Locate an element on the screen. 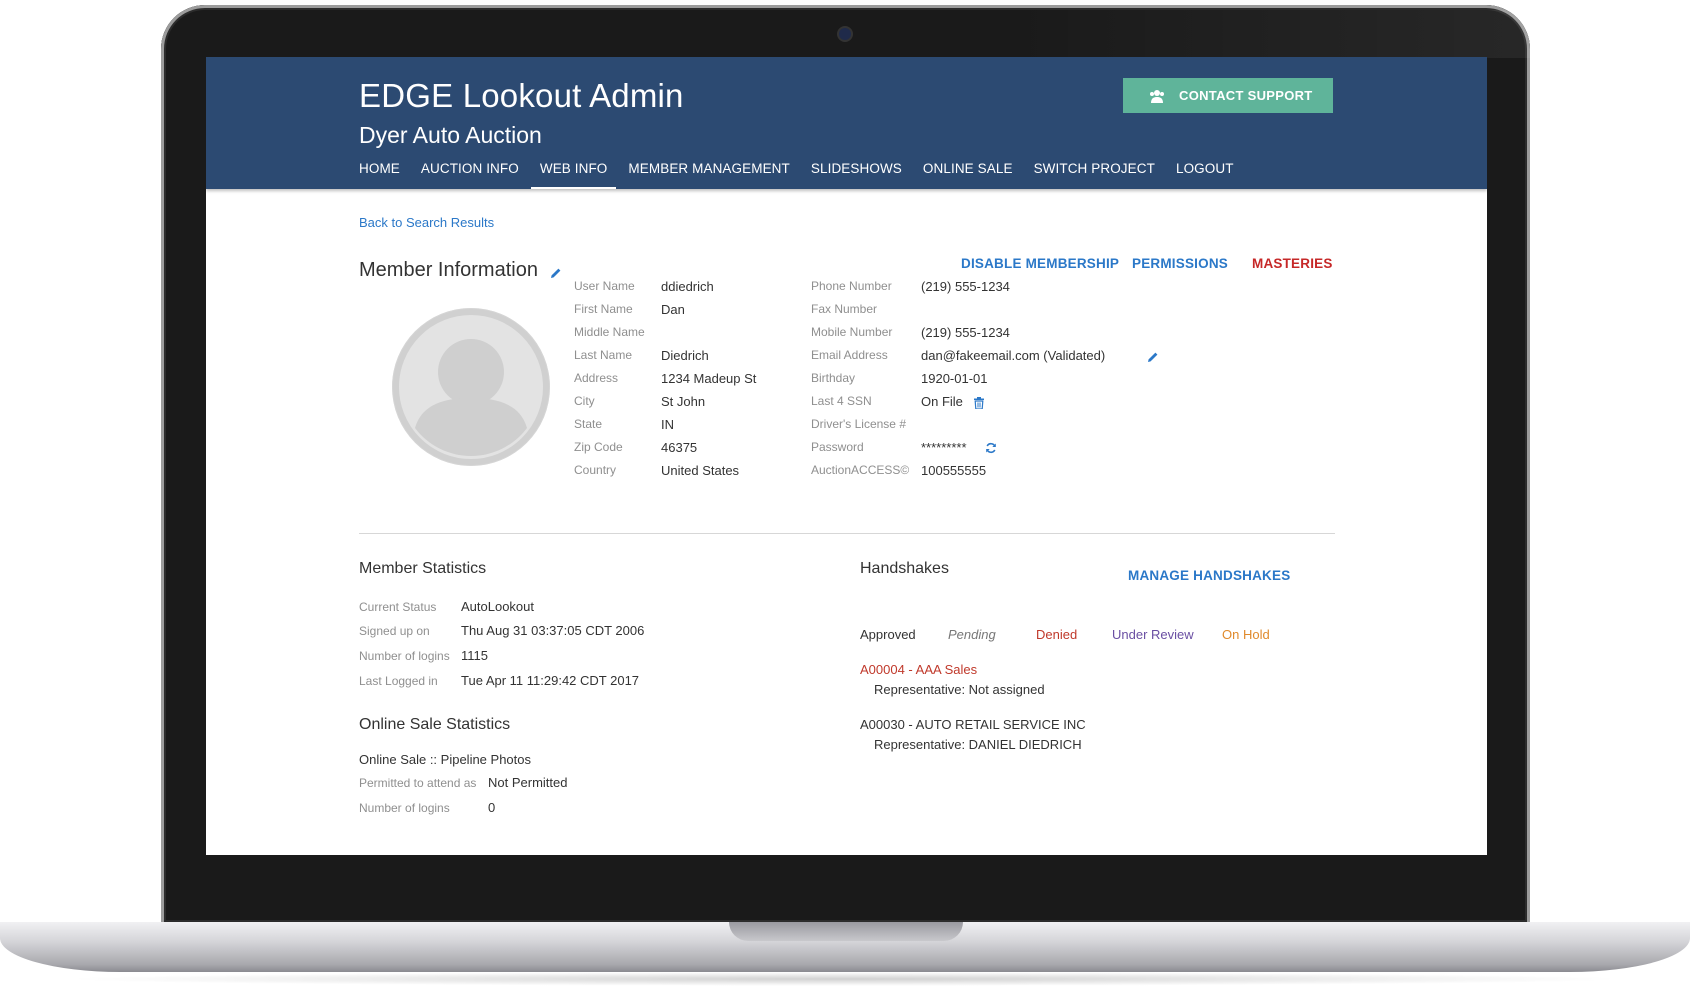 Image resolution: width=1690 pixels, height=993 pixels. label-auction-access: AuctionACCESS© is located at coordinates (860, 470).